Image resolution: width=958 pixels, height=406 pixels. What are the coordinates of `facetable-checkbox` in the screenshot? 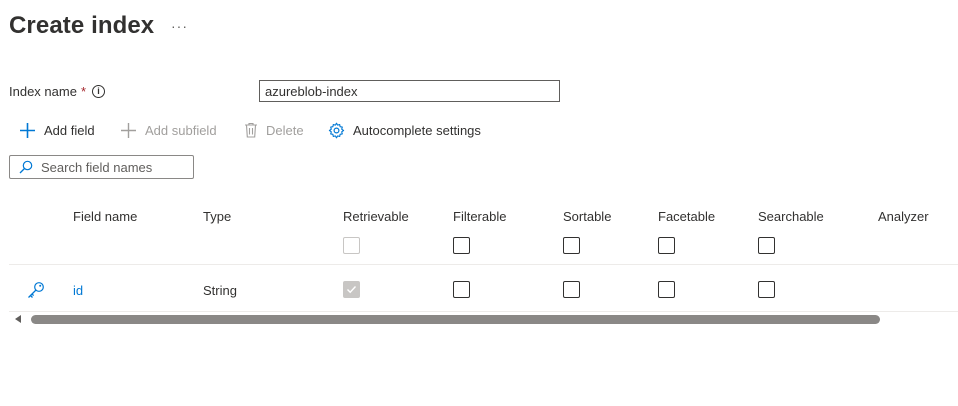 It's located at (666, 289).